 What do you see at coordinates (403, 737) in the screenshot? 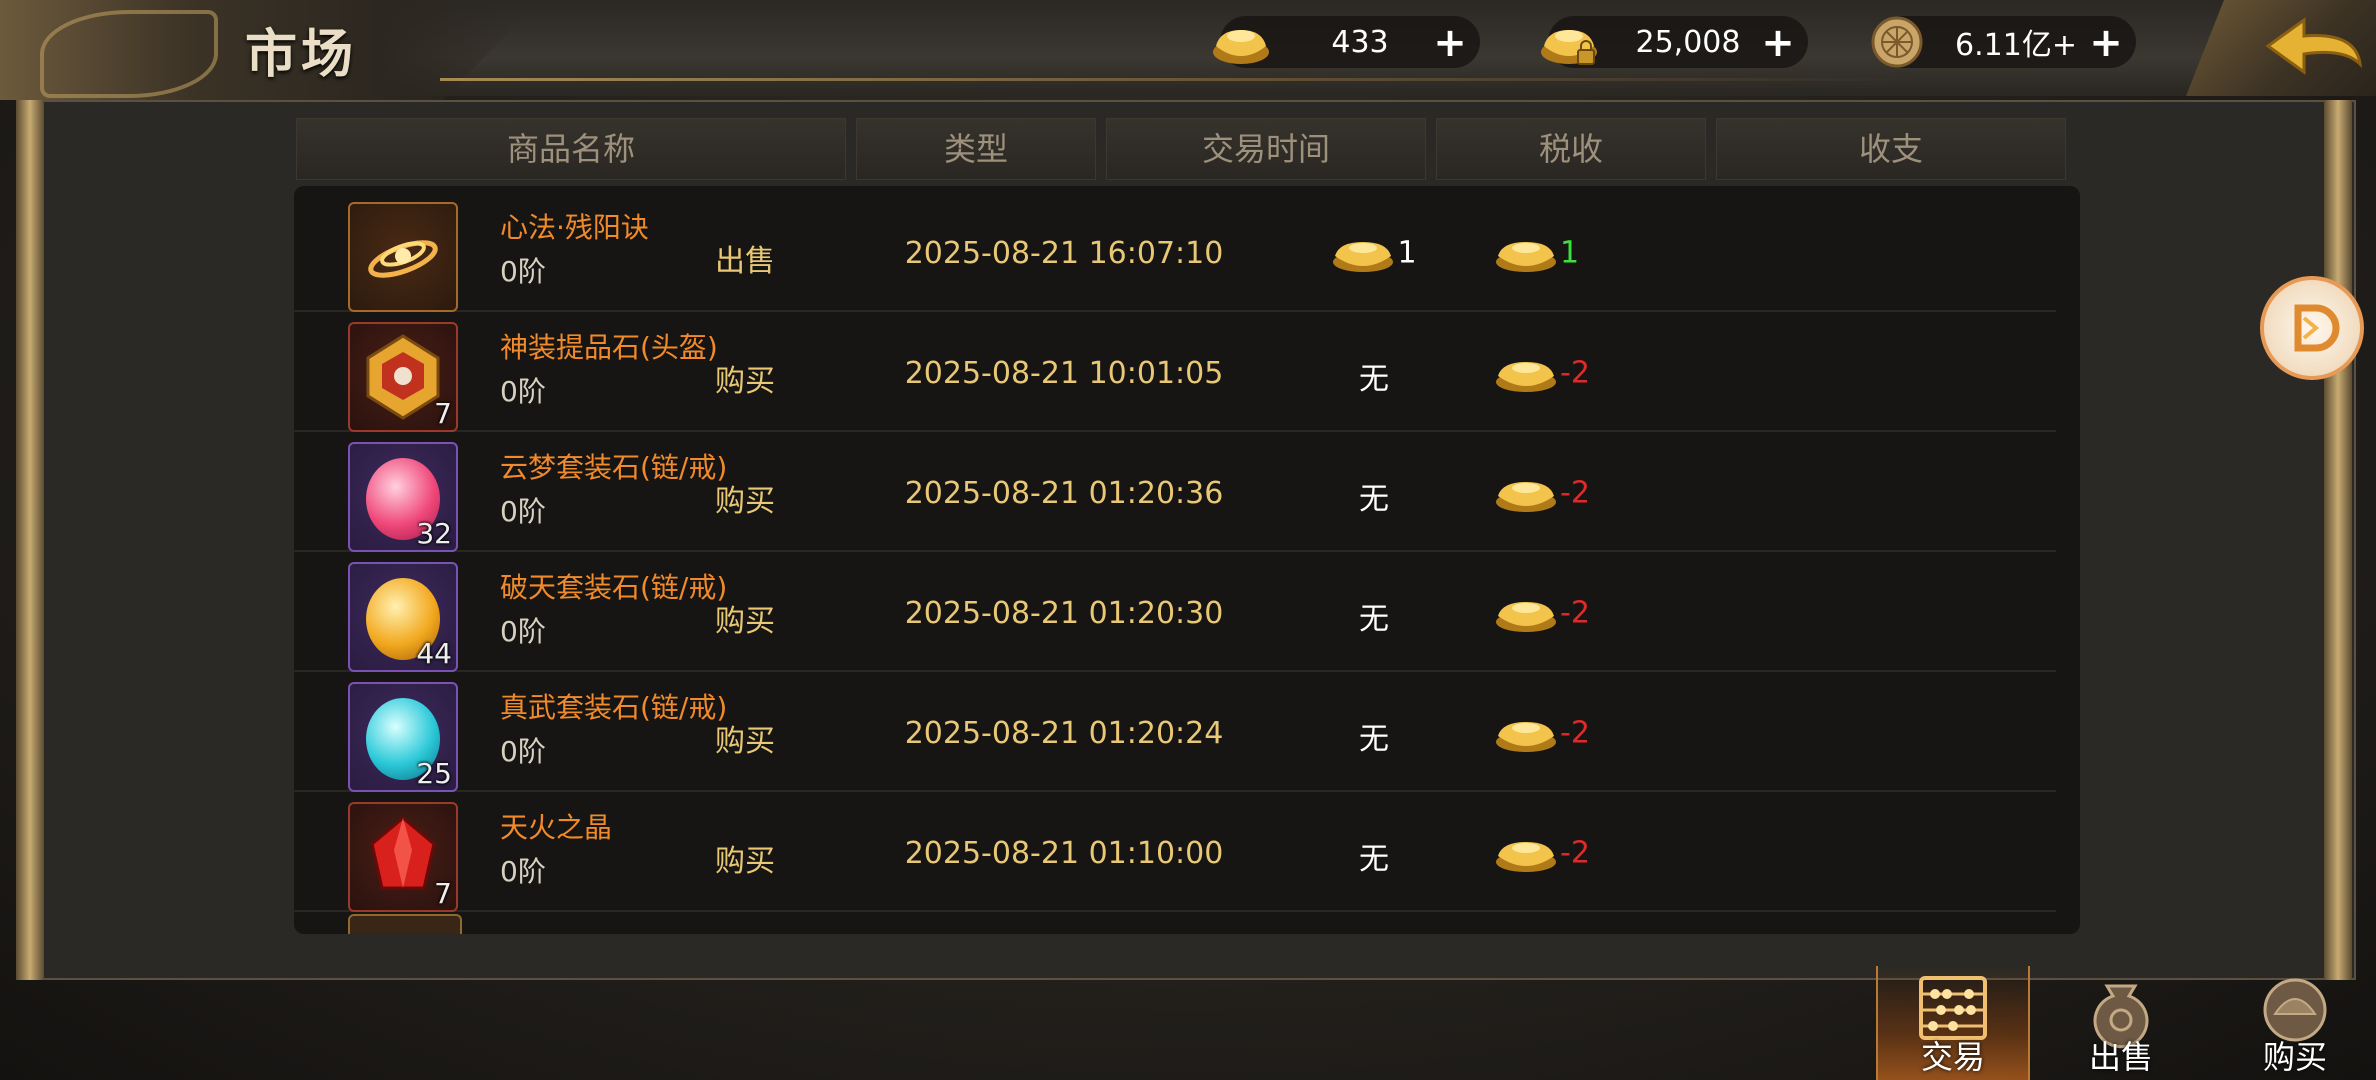
I see `cyan-gem-icon: 25` at bounding box center [403, 737].